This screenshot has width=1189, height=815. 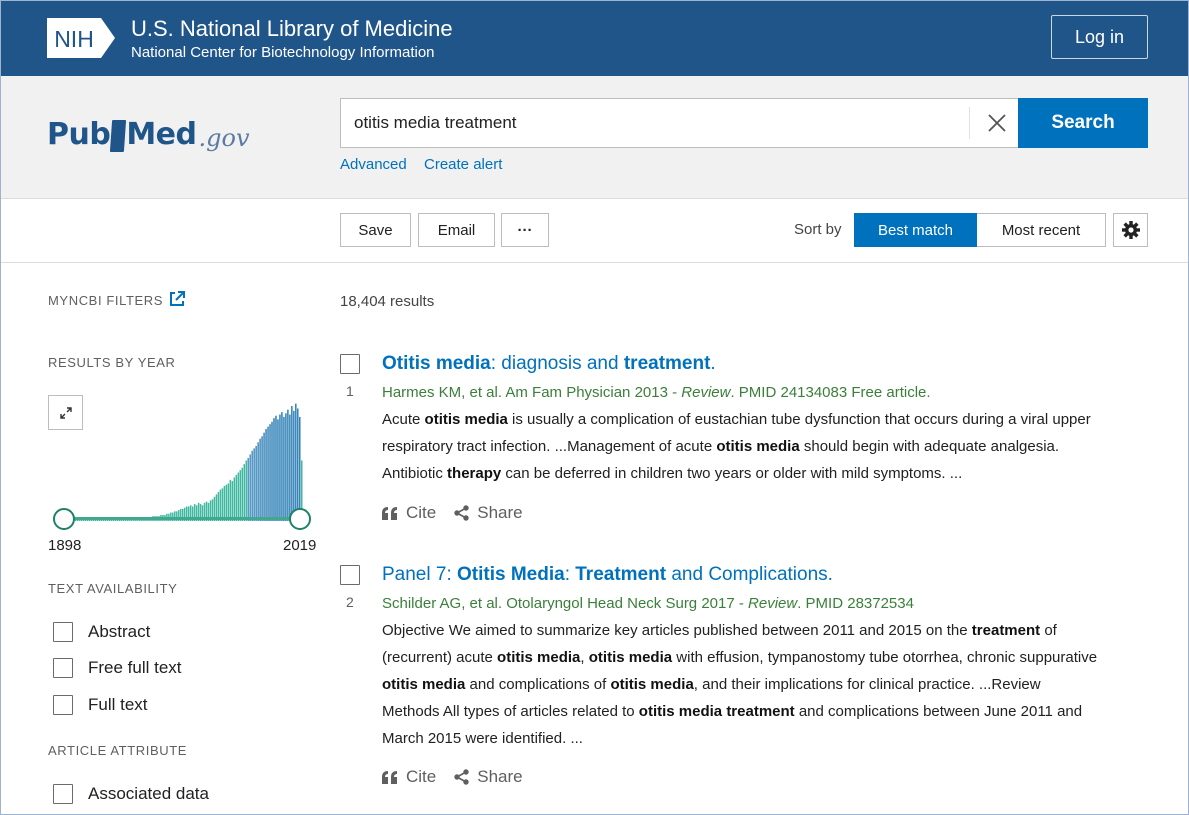 I want to click on year-end-handle, so click(x=300, y=519).